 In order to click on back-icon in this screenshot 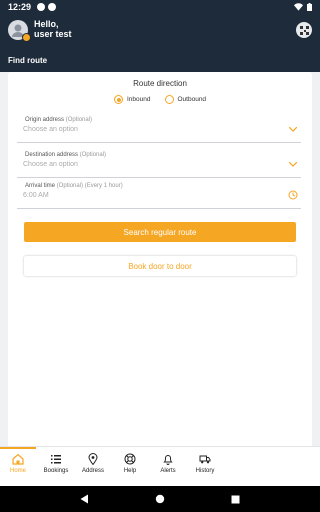, I will do `click(84, 499)`.